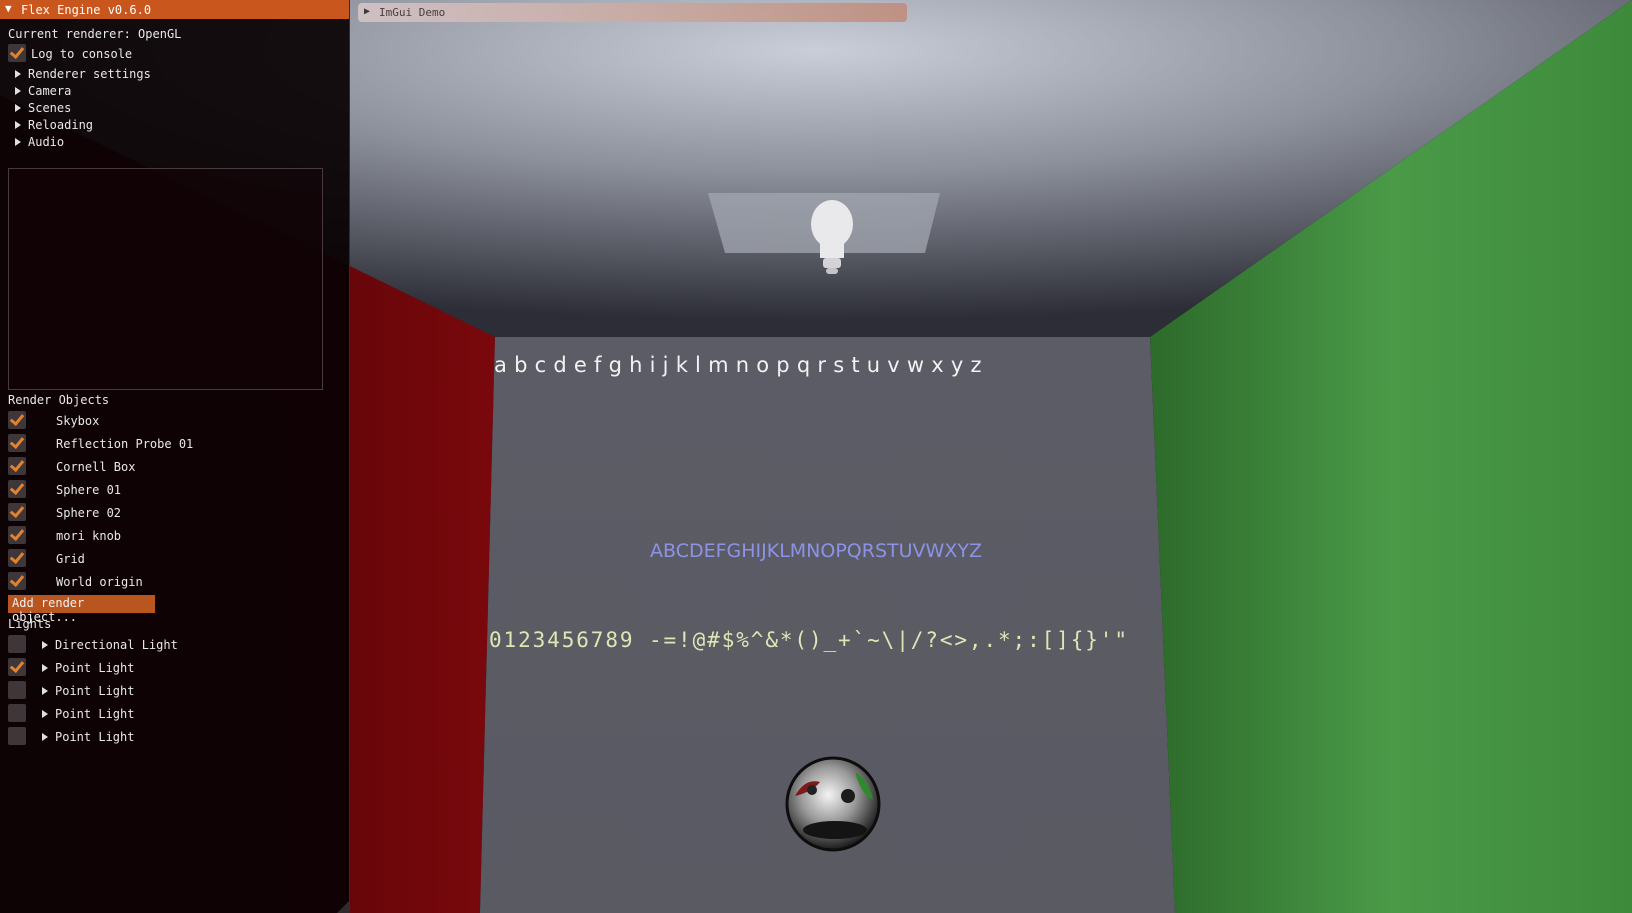 The height and width of the screenshot is (913, 1632). I want to click on section-audio: Audio, so click(39, 142).